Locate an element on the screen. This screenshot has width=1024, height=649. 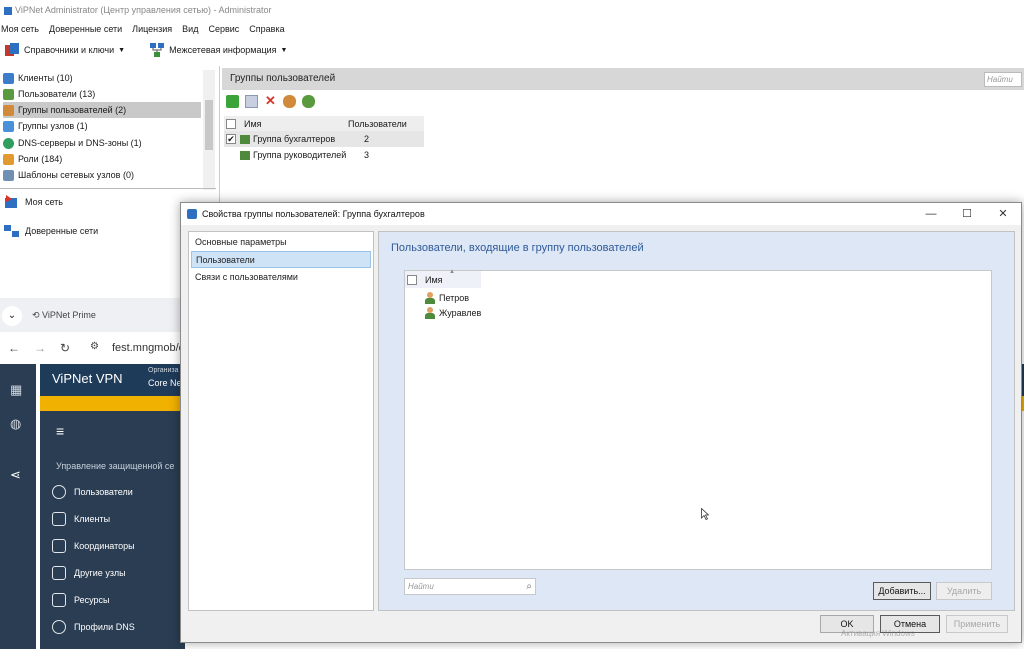
nav-user-groups: Группы пользователей (2) is located at coordinates (102, 110).